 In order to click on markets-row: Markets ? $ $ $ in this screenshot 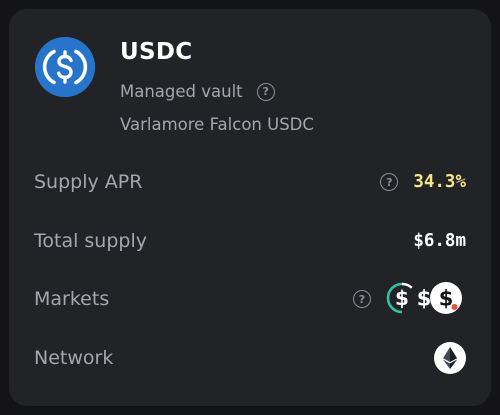, I will do `click(250, 299)`.